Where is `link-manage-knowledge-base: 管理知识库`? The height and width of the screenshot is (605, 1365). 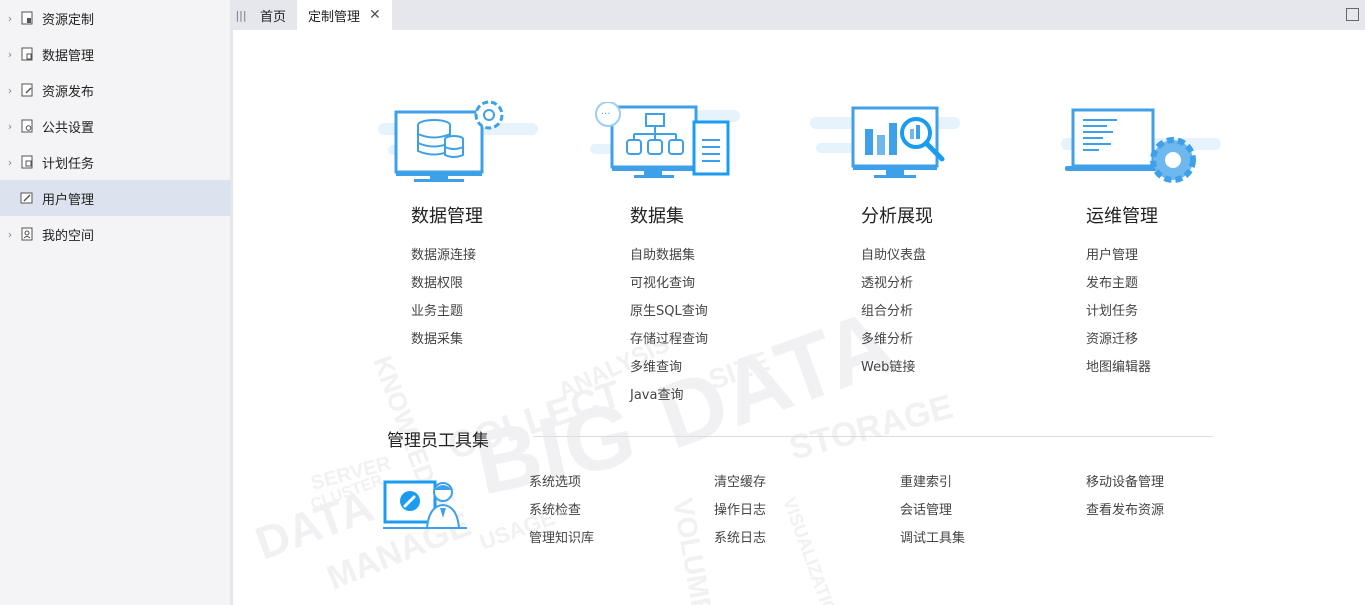
link-manage-knowledge-base: 管理知识库 is located at coordinates (561, 536).